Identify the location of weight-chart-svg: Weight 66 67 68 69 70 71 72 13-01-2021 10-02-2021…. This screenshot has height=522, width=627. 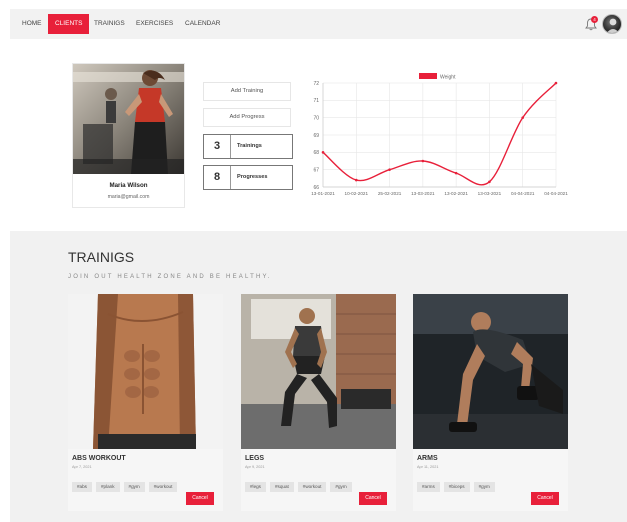
(439, 134).